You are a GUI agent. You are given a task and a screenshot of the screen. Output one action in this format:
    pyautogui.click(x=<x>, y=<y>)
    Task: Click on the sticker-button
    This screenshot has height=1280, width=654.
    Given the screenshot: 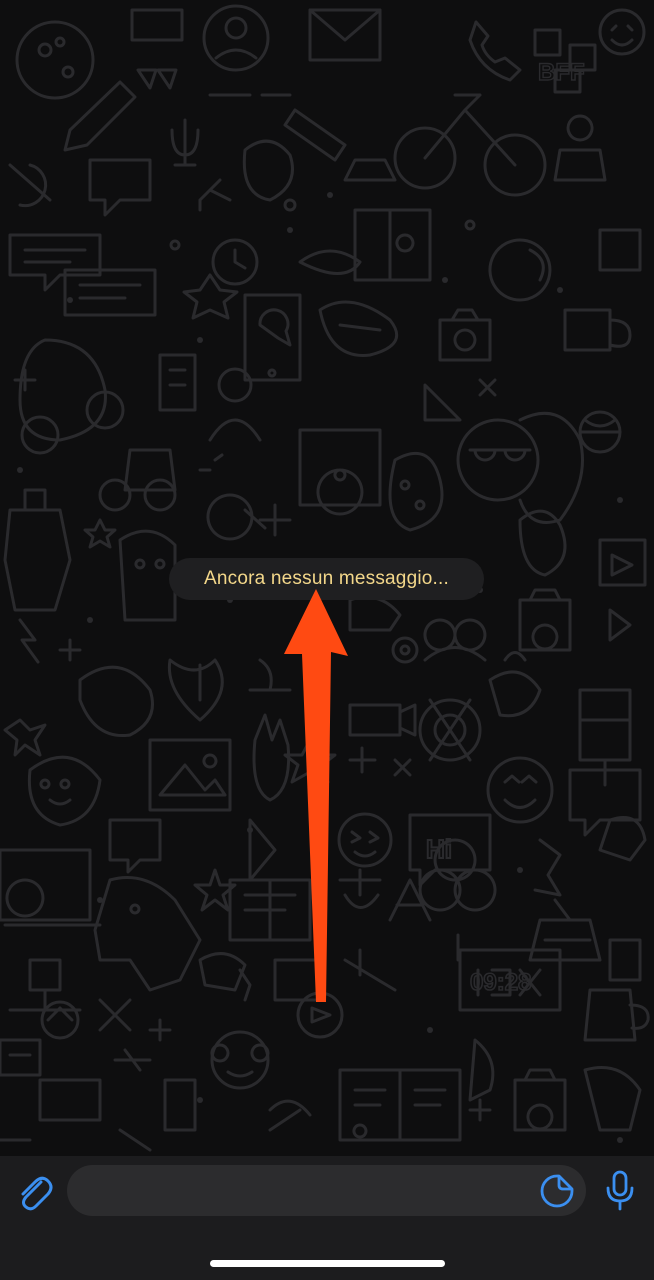 What is the action you would take?
    pyautogui.click(x=557, y=1191)
    